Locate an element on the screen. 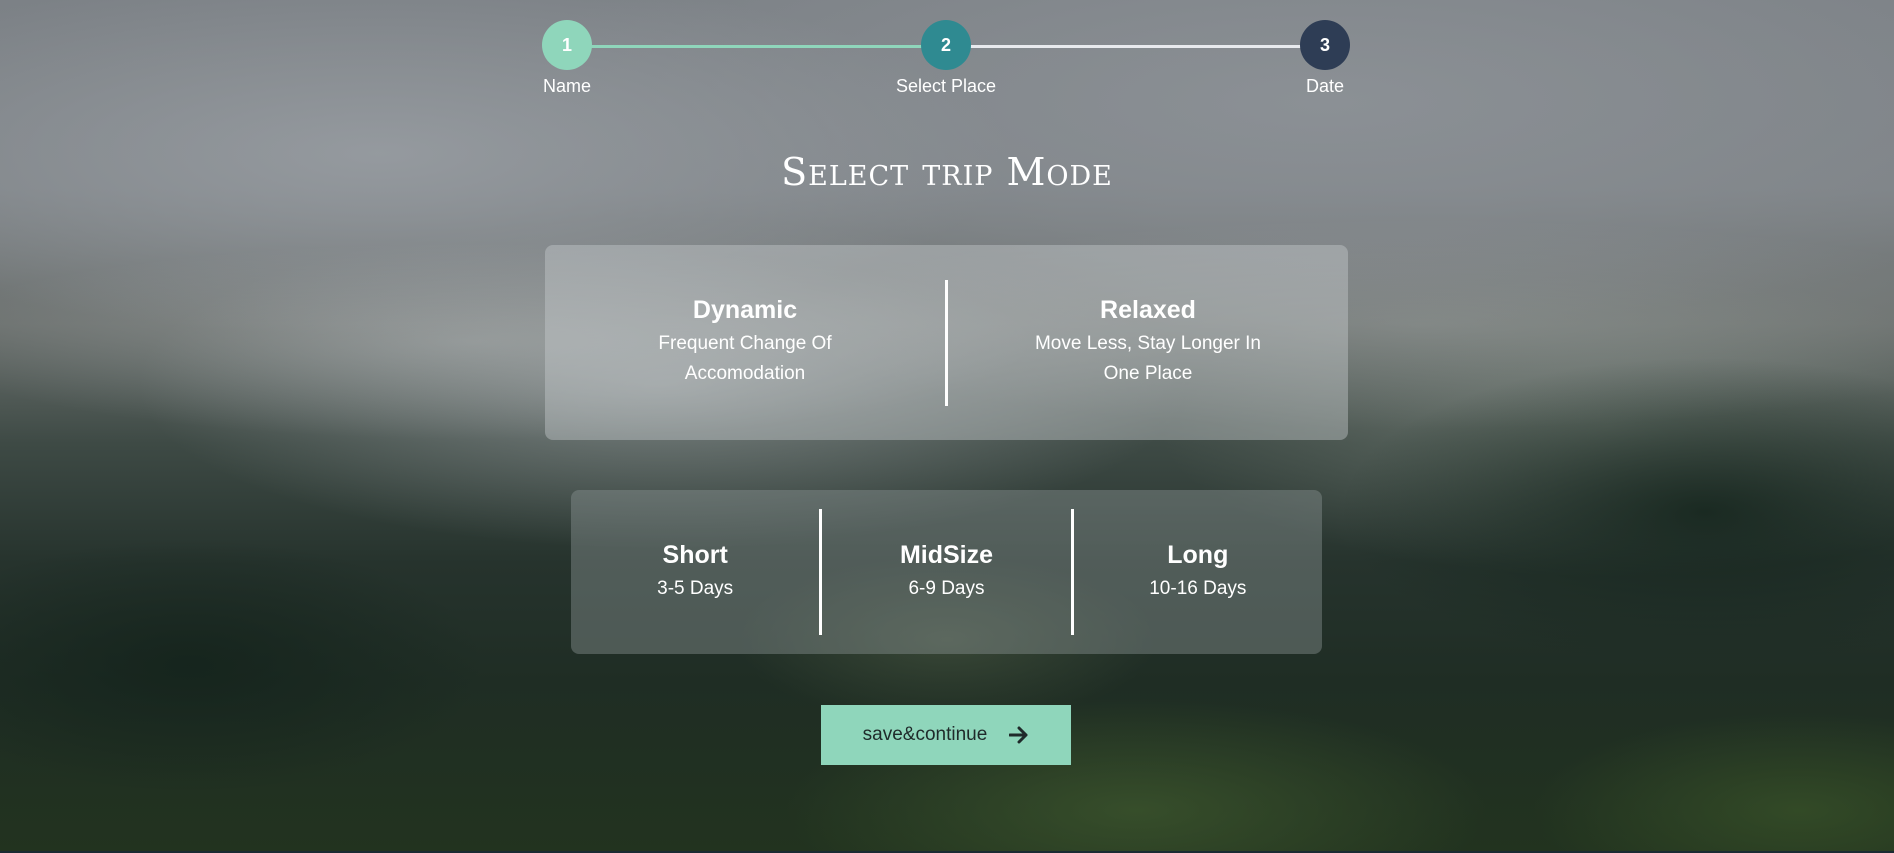 This screenshot has width=1894, height=853. step-date: 3 Date is located at coordinates (1325, 58).